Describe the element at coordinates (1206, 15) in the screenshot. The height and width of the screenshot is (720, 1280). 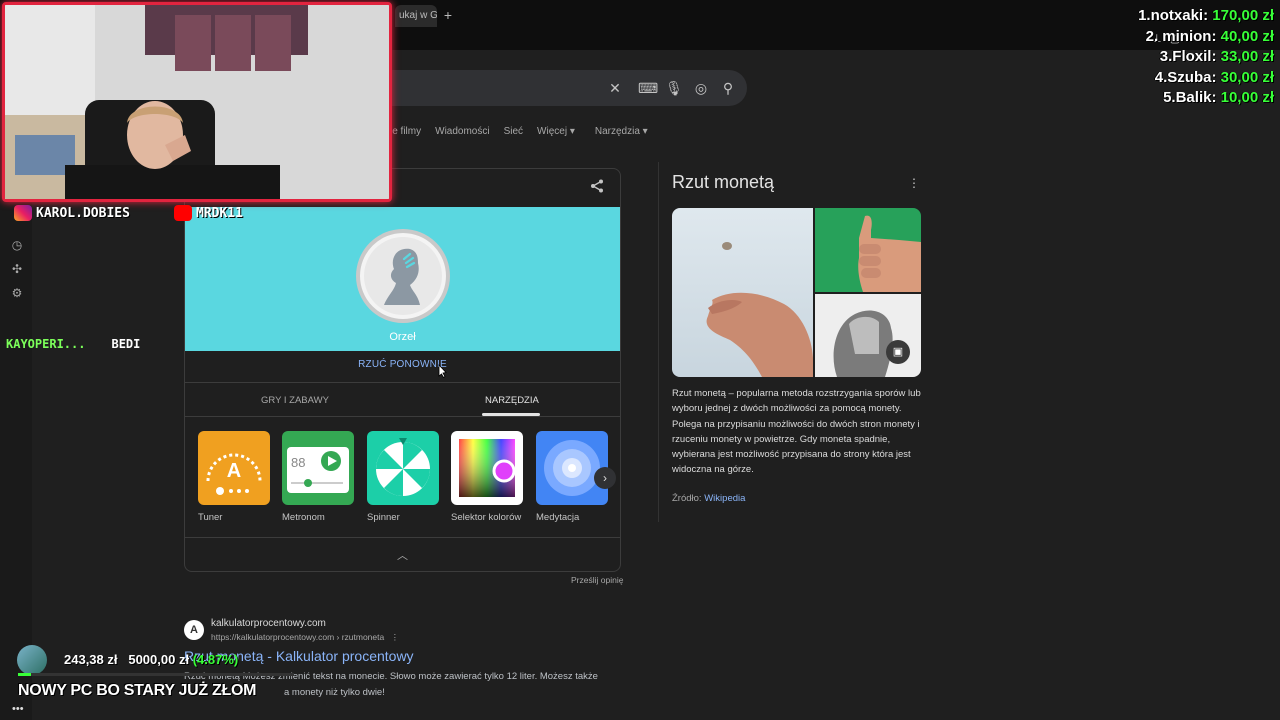
I see `donor-row: 1.notxaki: 170,00 zł` at that location.